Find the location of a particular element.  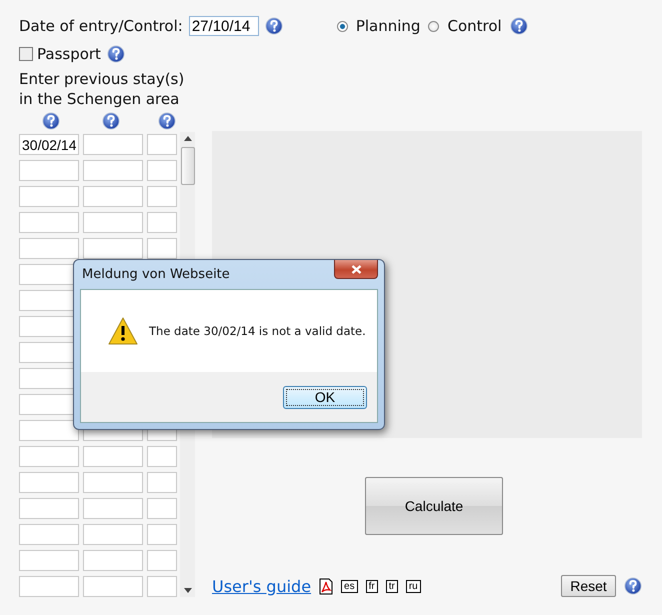

dialog-message: The date 30/02/14 is not a valid date. is located at coordinates (257, 331).